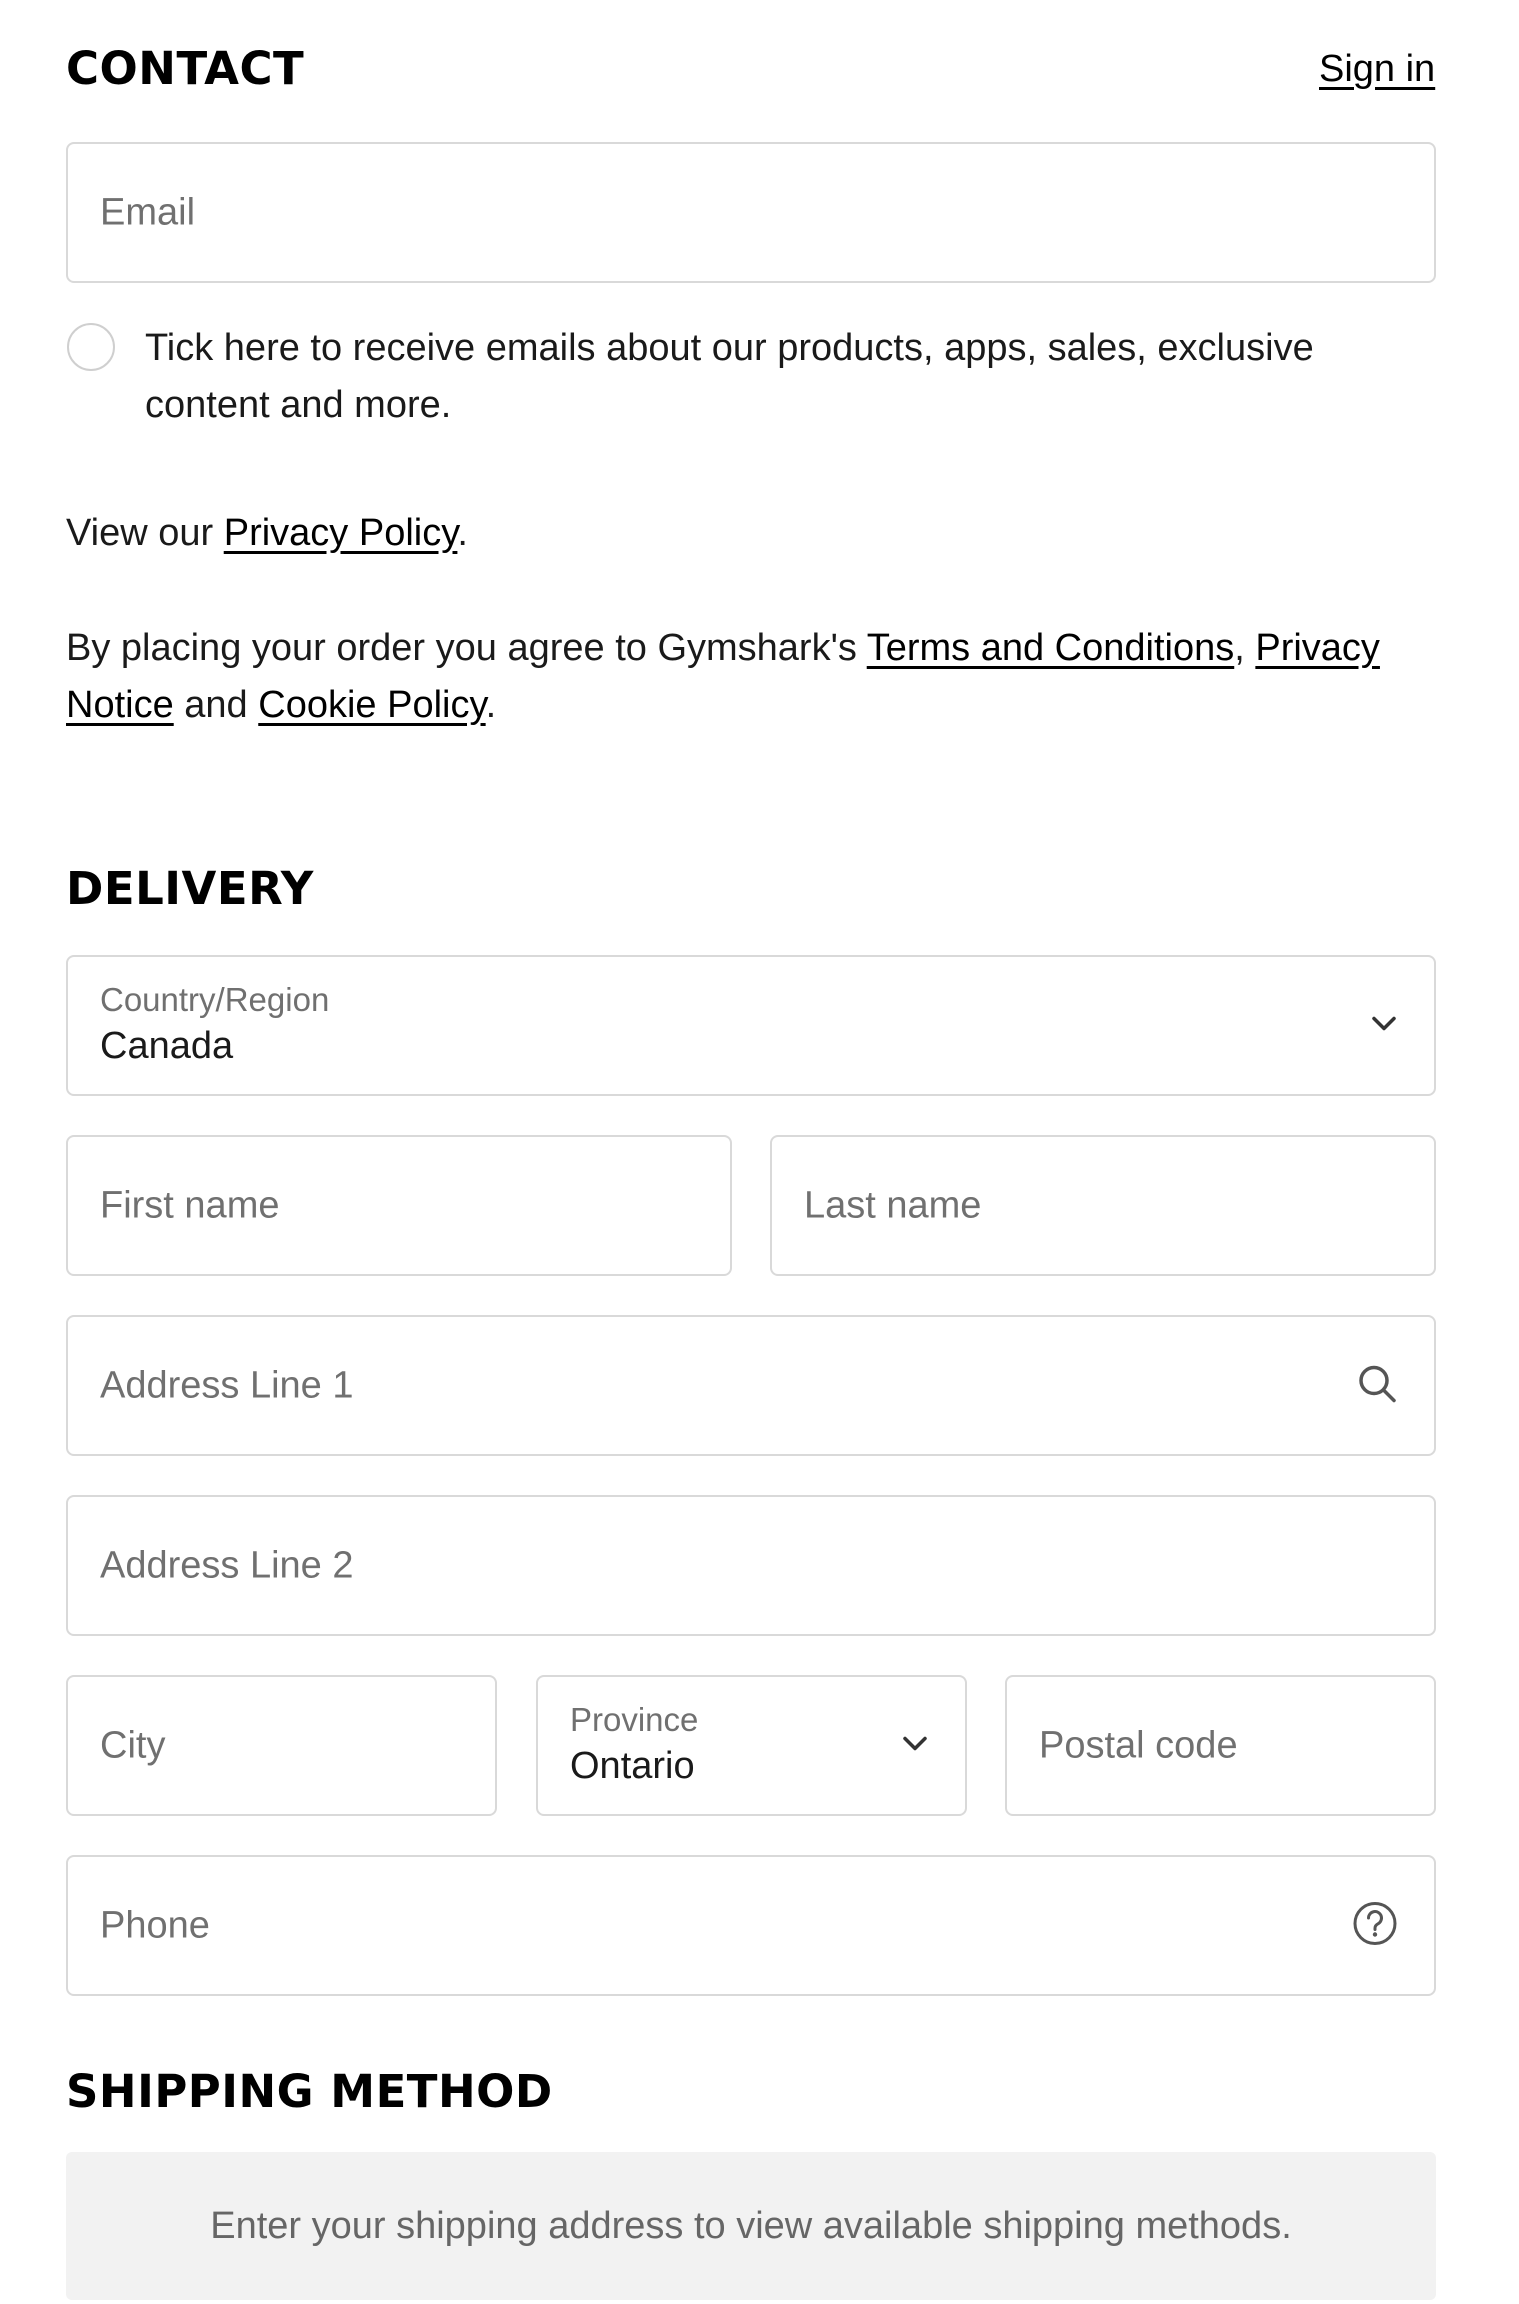 This screenshot has height=2304, width=1519. I want to click on postal-code-field: Postal code, so click(1220, 1745).